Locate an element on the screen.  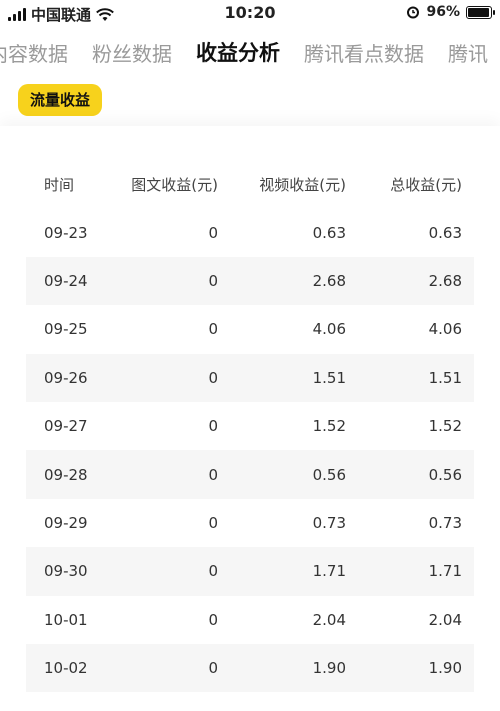
table-row: 09-26 0 1.51 1.51 is located at coordinates (250, 377).